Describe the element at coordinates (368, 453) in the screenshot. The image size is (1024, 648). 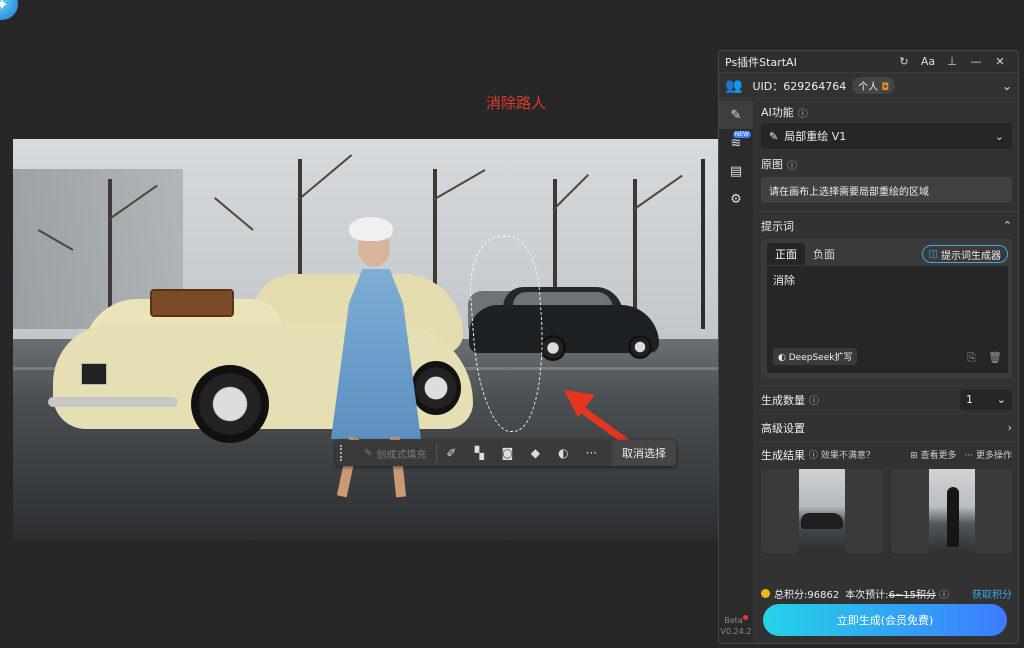
I see `sparkle-icon: ✎` at that location.